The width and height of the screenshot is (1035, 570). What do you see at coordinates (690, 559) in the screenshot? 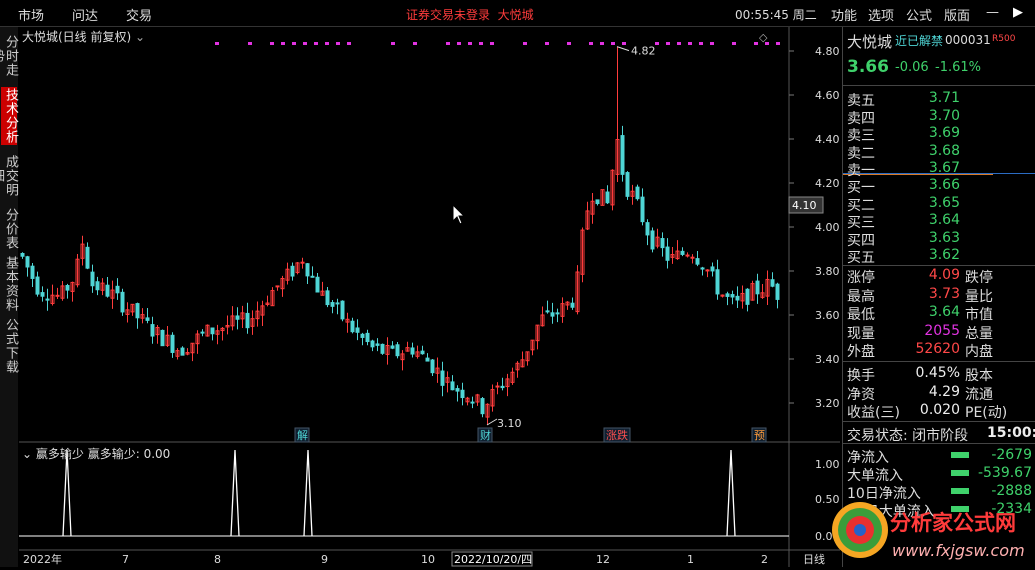
I see `x-tick-label: 1` at bounding box center [690, 559].